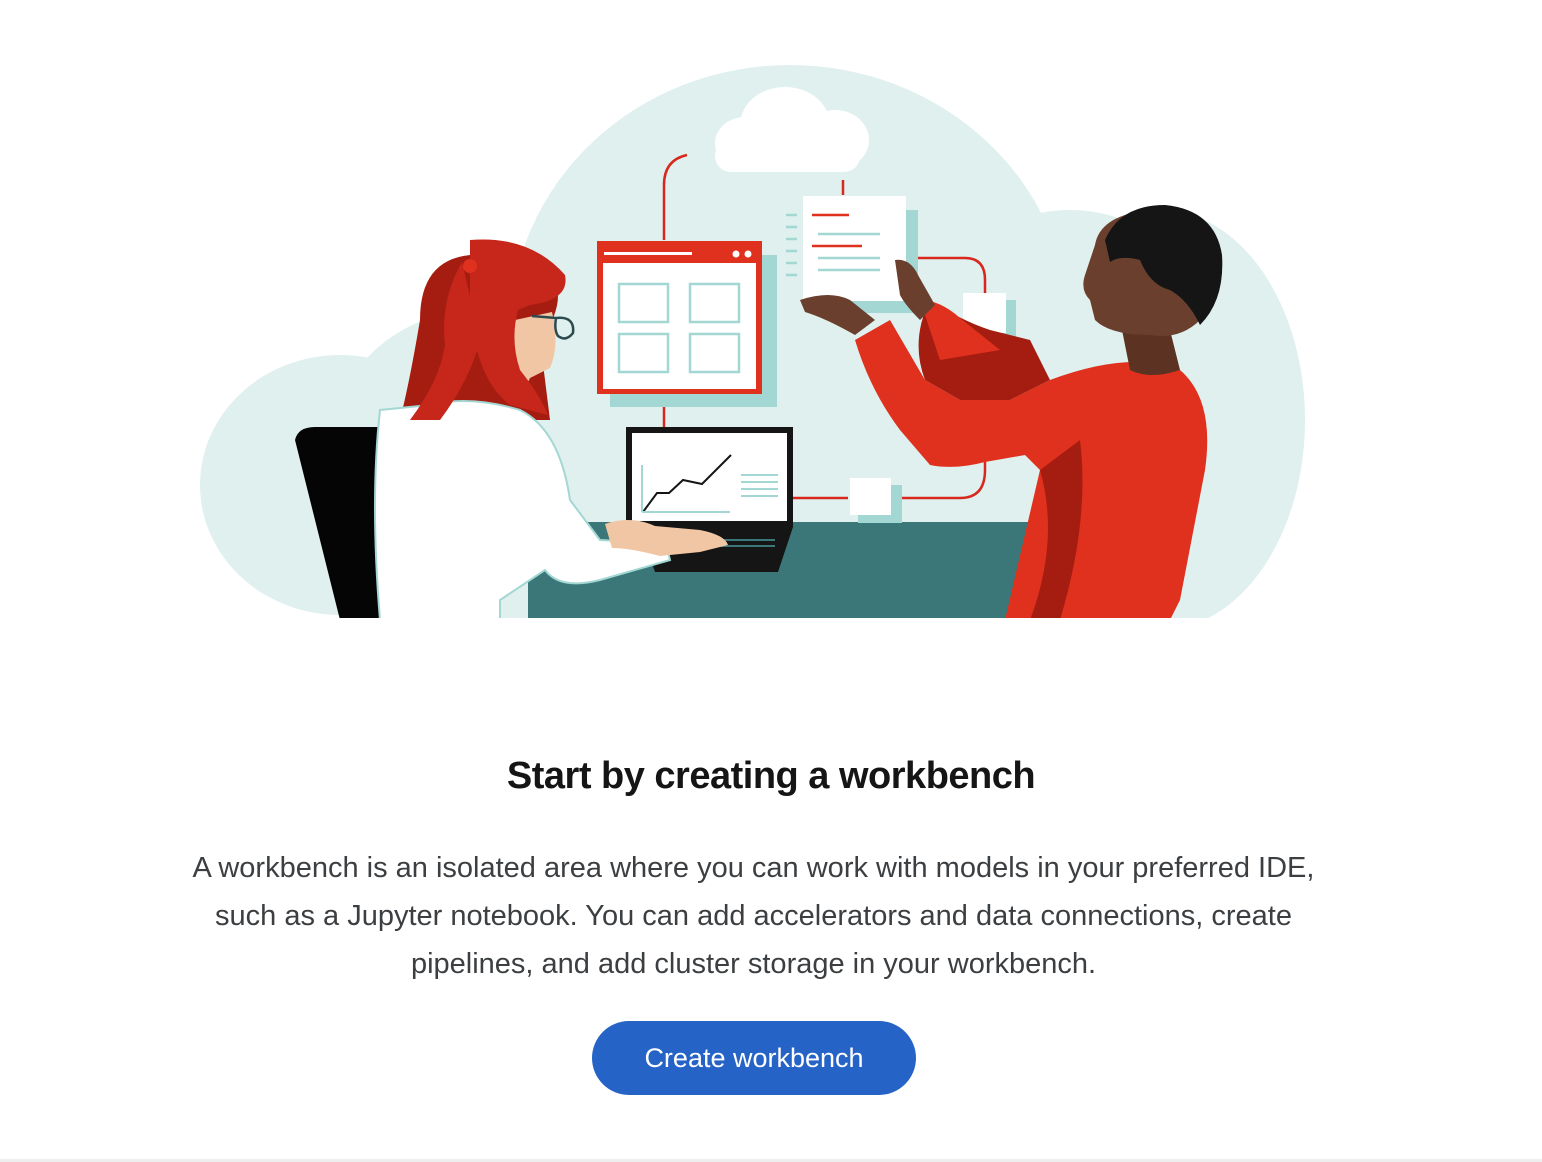 Image resolution: width=1542 pixels, height=1162 pixels. I want to click on create-workbench-button: Create workbench, so click(754, 1058).